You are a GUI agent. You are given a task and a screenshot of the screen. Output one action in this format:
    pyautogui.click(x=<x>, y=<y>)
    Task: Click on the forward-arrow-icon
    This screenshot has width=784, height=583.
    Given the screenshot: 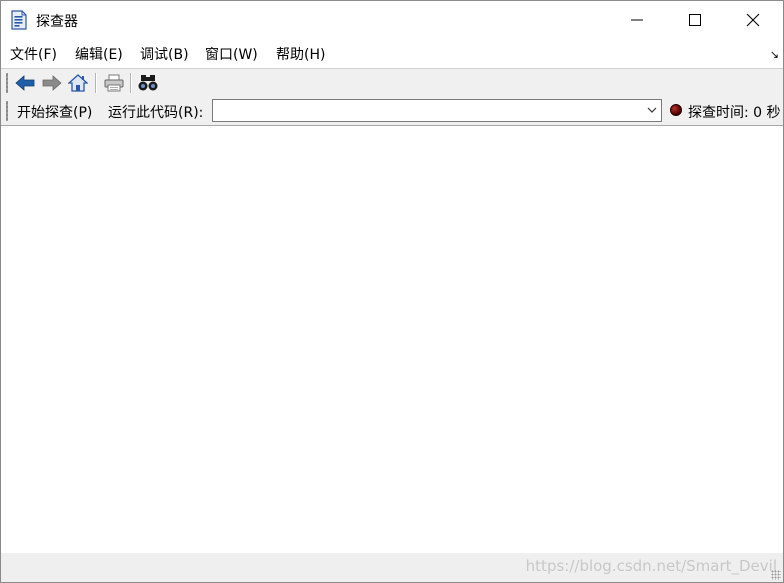 What is the action you would take?
    pyautogui.click(x=52, y=83)
    